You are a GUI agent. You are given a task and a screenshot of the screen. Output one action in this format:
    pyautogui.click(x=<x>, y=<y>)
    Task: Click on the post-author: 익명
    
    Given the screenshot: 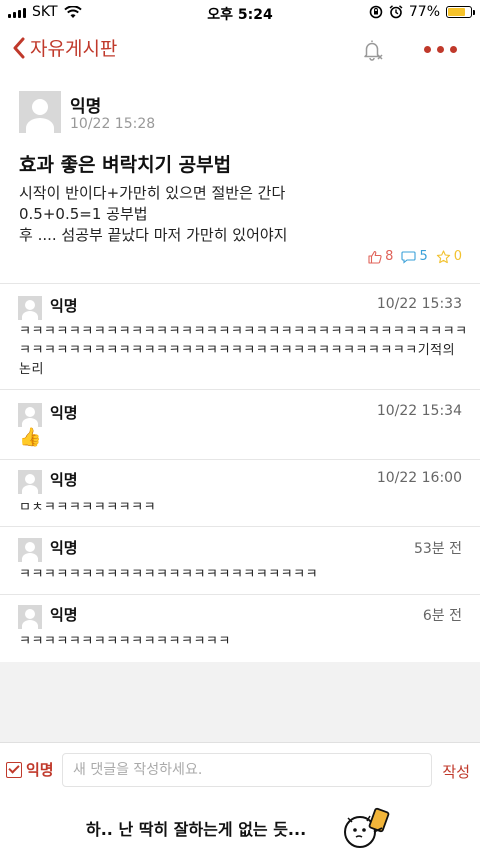 What is the action you would take?
    pyautogui.click(x=86, y=107)
    